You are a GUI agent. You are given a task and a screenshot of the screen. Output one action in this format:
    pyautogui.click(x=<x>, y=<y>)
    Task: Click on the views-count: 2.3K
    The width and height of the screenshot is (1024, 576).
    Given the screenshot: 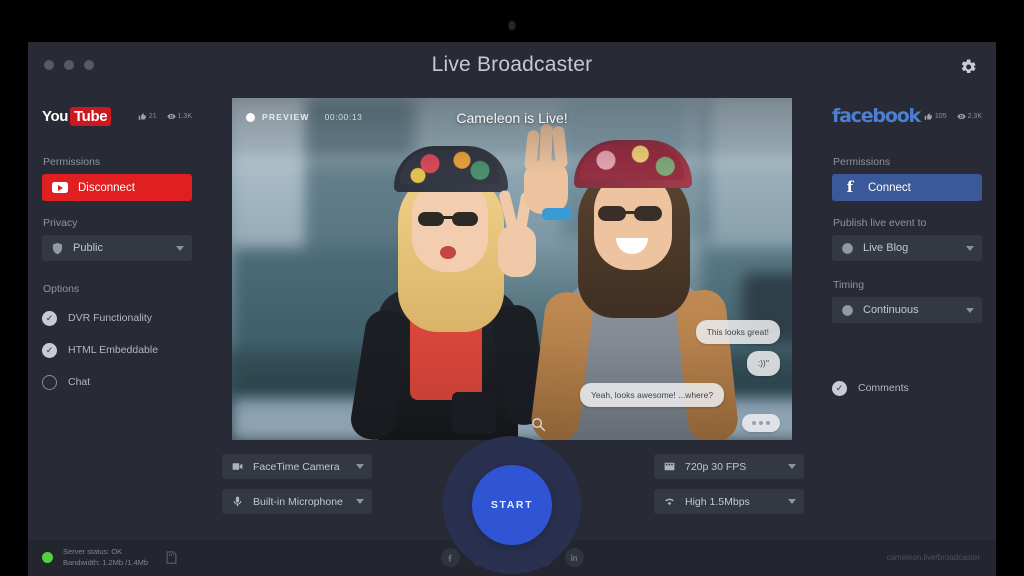 What is the action you would take?
    pyautogui.click(x=974, y=116)
    